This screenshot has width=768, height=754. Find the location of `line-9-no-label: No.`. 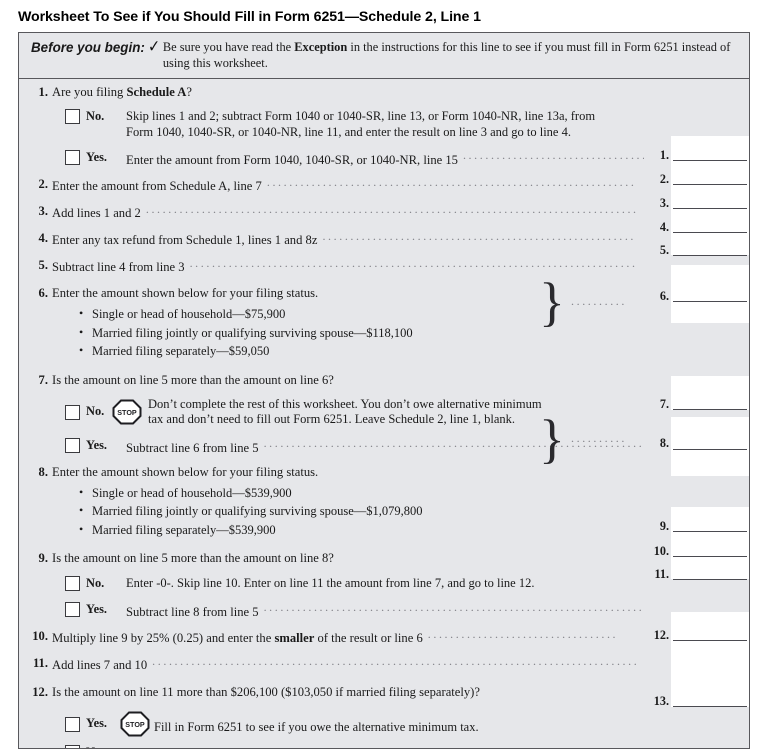

line-9-no-label: No. is located at coordinates (95, 583).